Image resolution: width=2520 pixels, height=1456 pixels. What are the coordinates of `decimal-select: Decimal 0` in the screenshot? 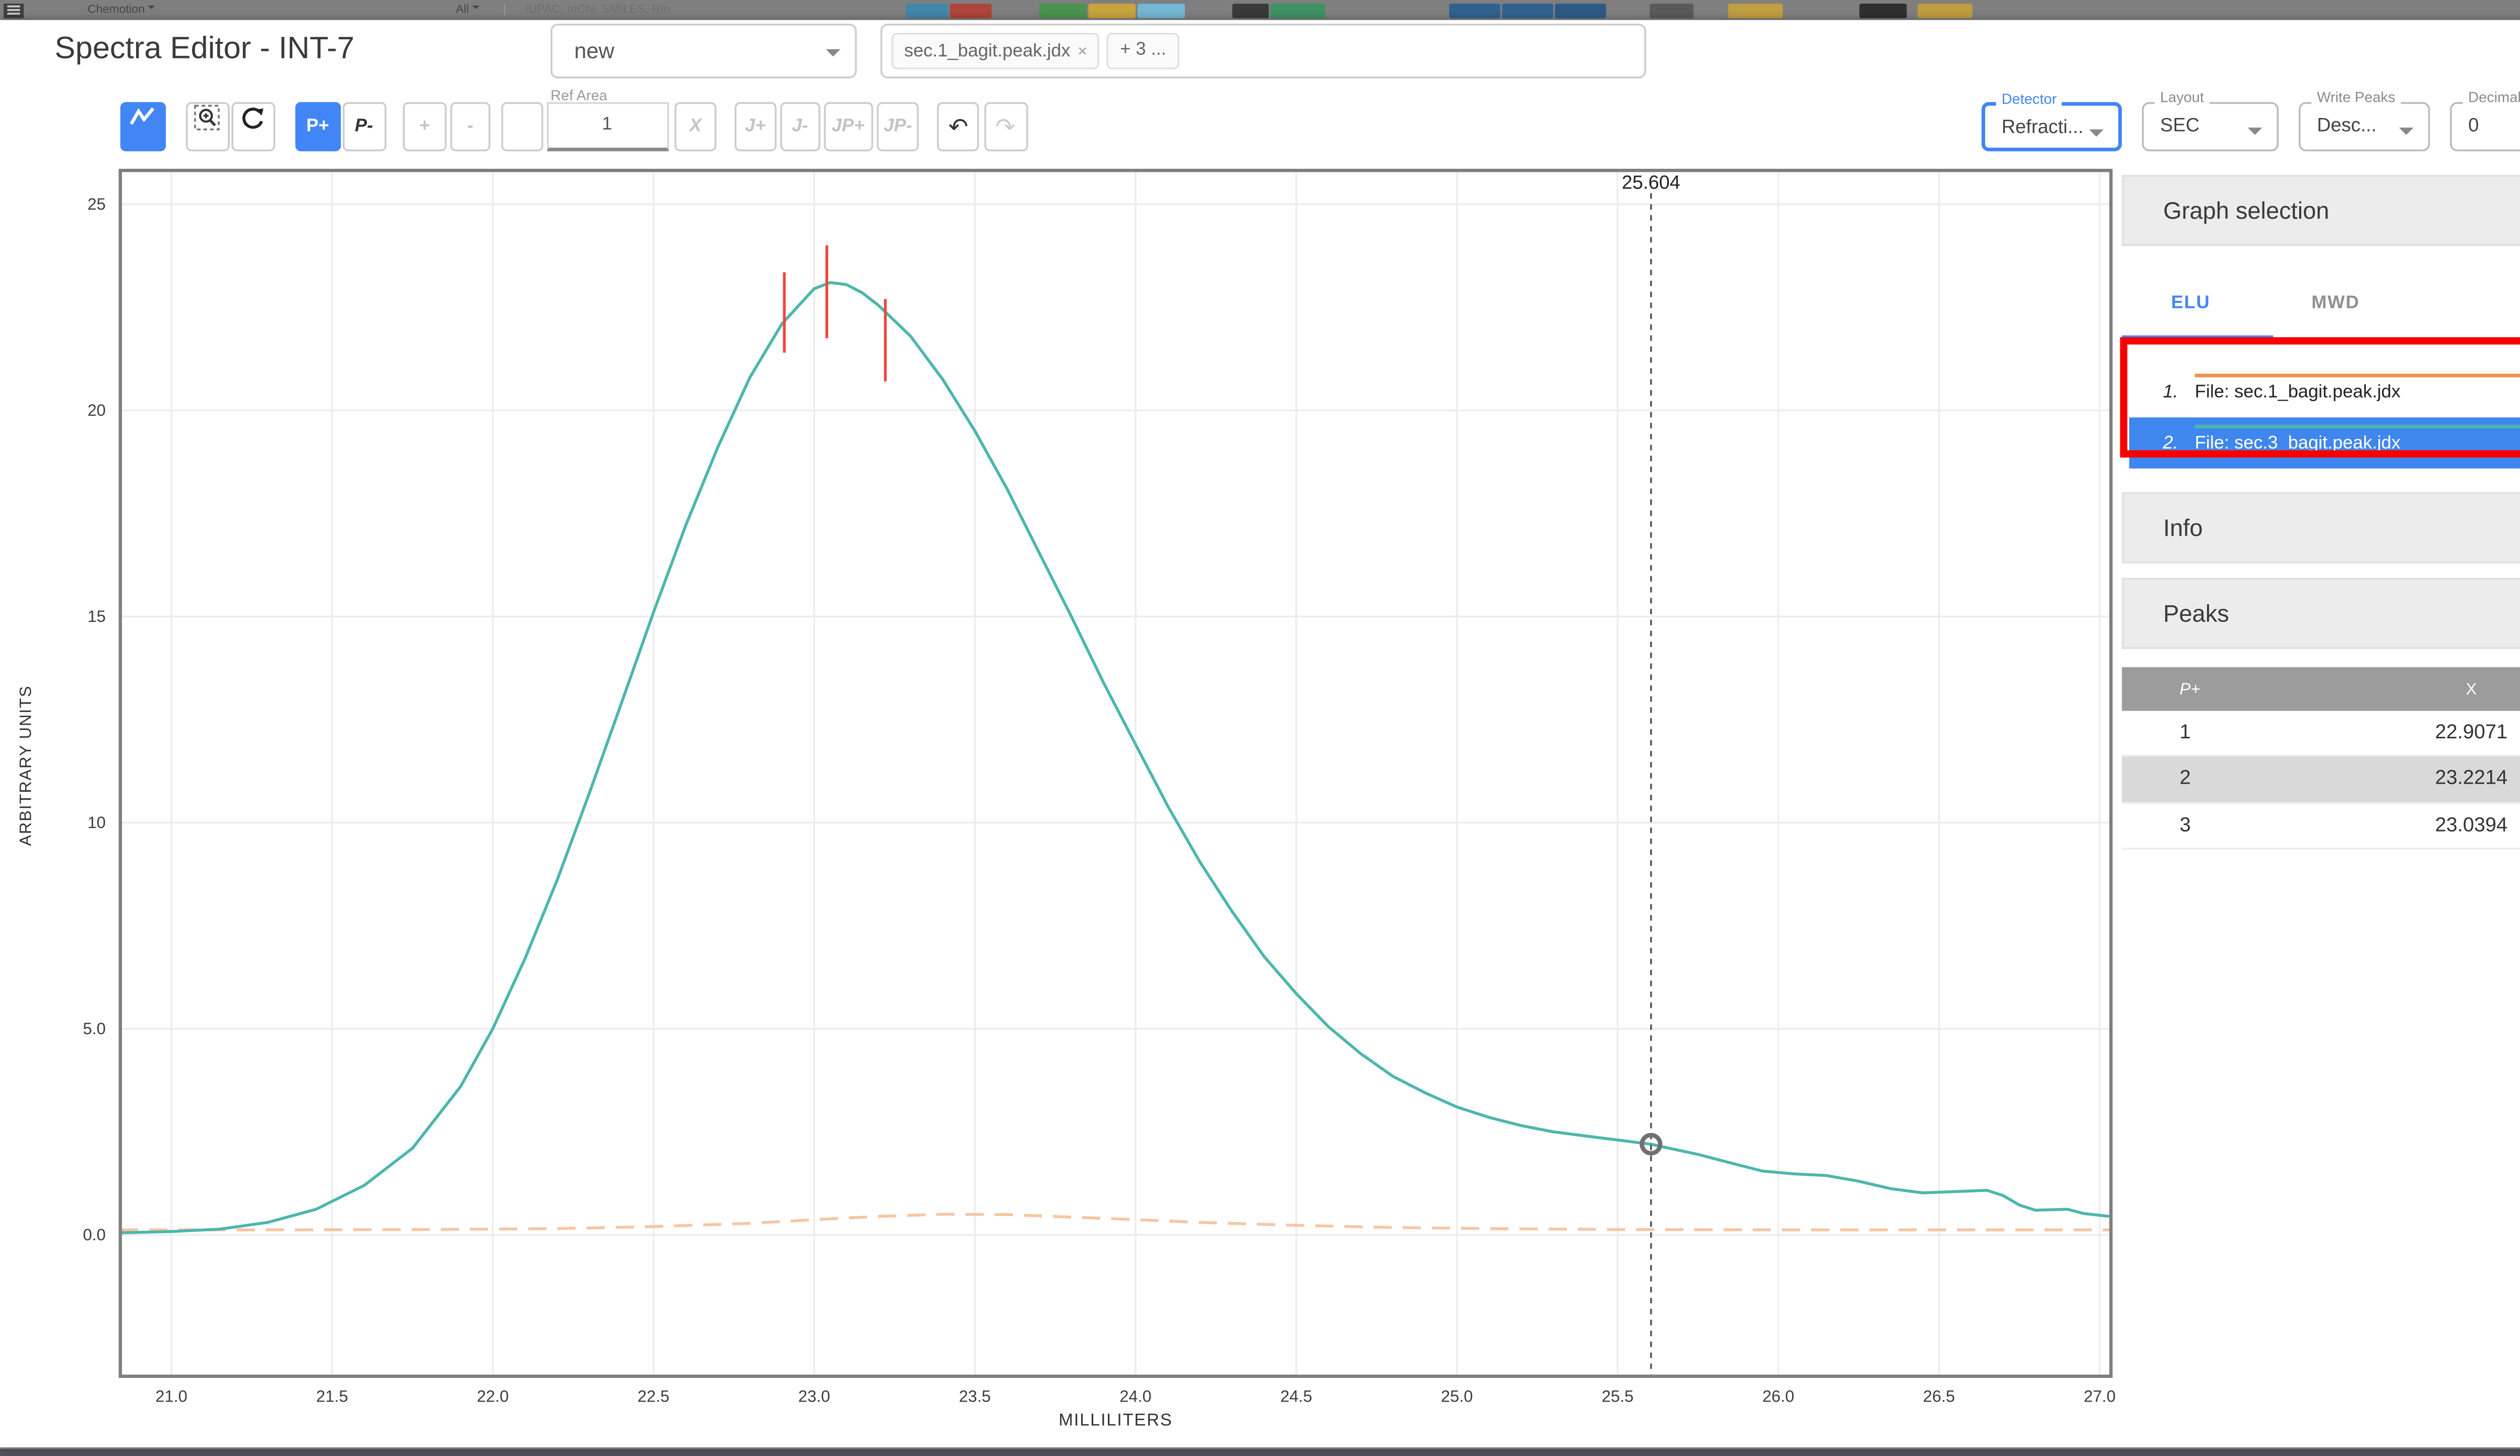 It's located at (2485, 120).